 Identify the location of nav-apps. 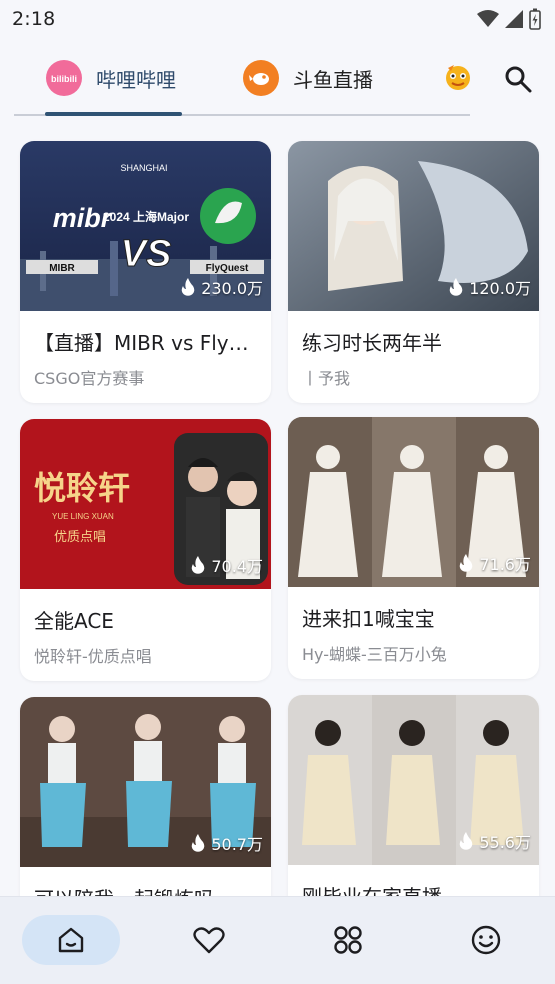
(348, 940).